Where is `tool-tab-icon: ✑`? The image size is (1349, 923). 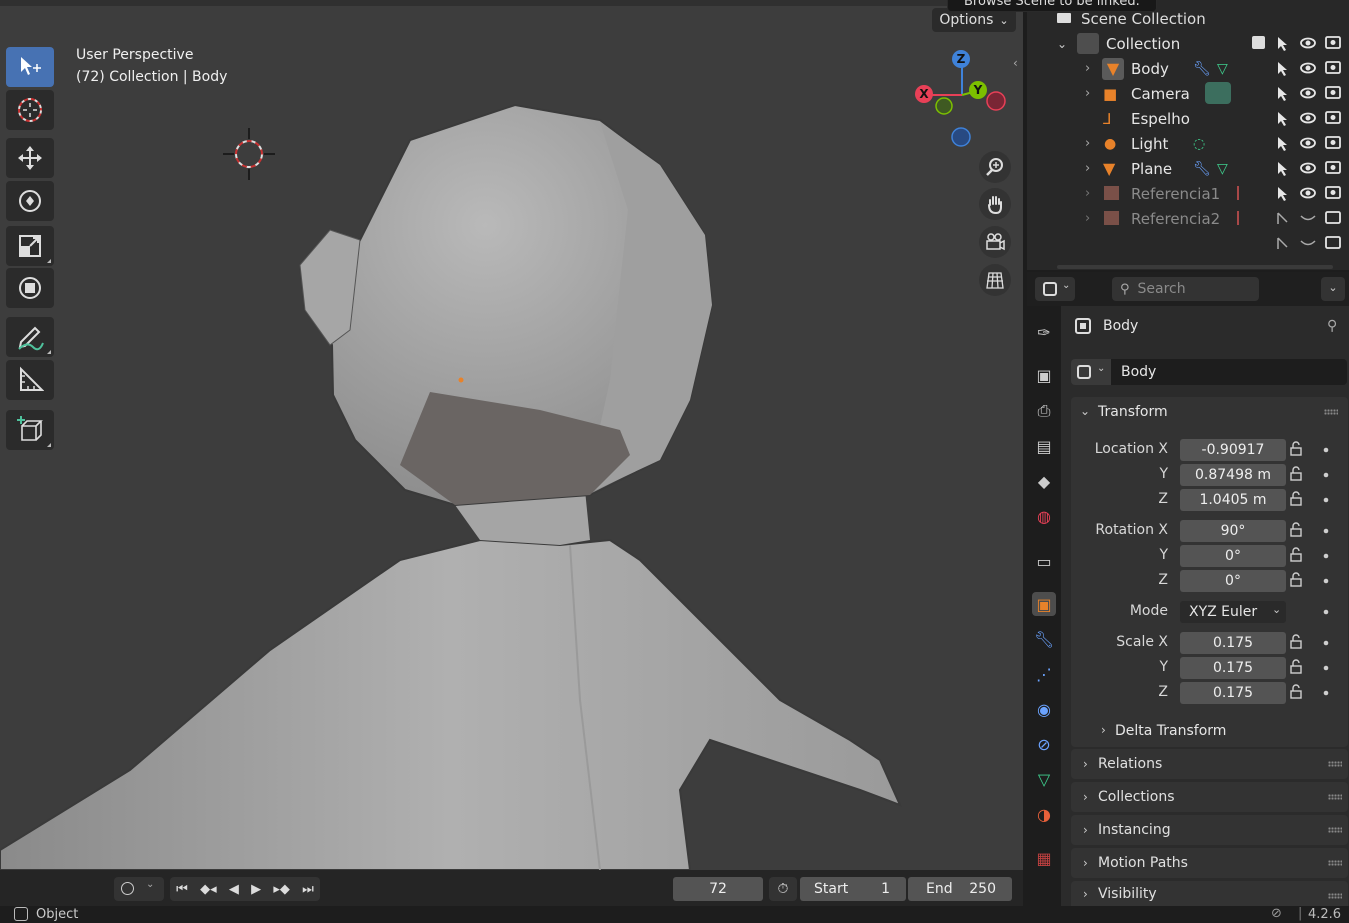 tool-tab-icon: ✑ is located at coordinates (1044, 332).